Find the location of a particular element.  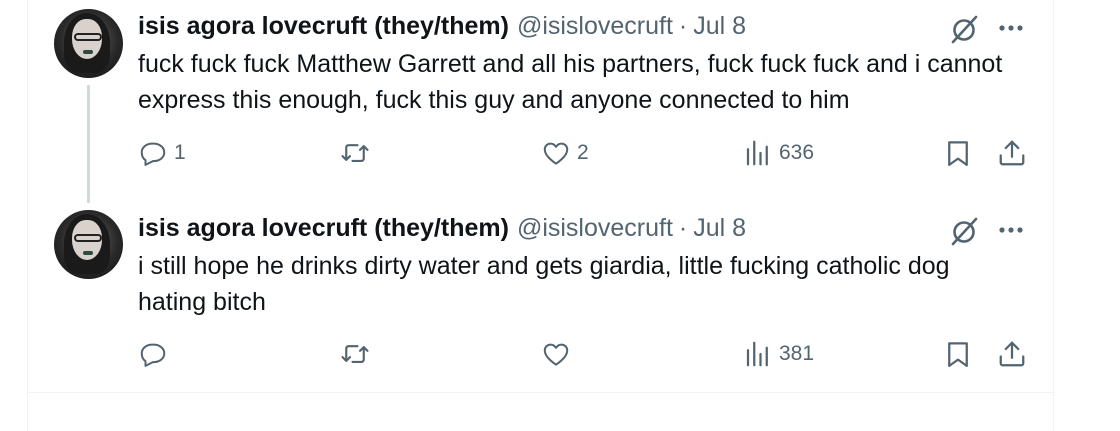

reply-button is located at coordinates (156, 354).